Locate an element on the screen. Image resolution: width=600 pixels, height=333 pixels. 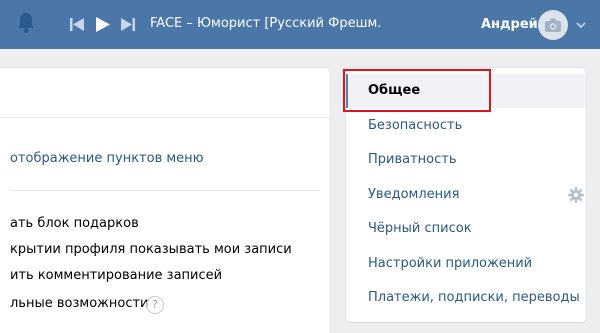
option-gift-block: ать блок подарков is located at coordinates (74, 223).